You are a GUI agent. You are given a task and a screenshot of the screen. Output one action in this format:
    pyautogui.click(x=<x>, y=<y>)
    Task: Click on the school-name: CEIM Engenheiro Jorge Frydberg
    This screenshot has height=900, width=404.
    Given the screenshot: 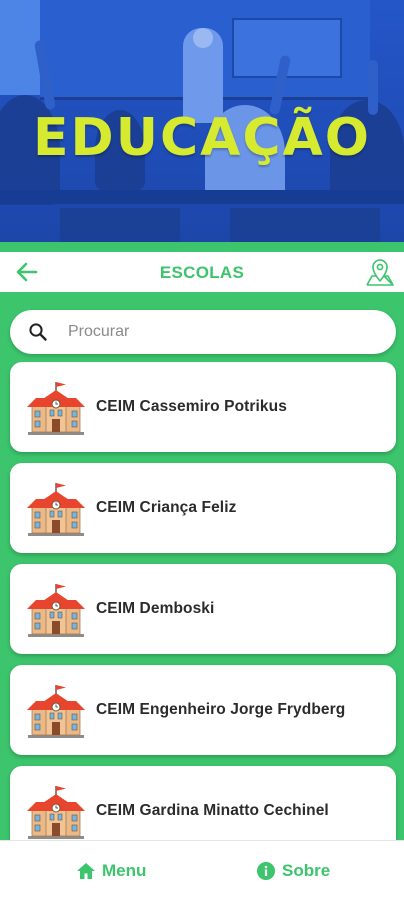 What is the action you would take?
    pyautogui.click(x=221, y=709)
    